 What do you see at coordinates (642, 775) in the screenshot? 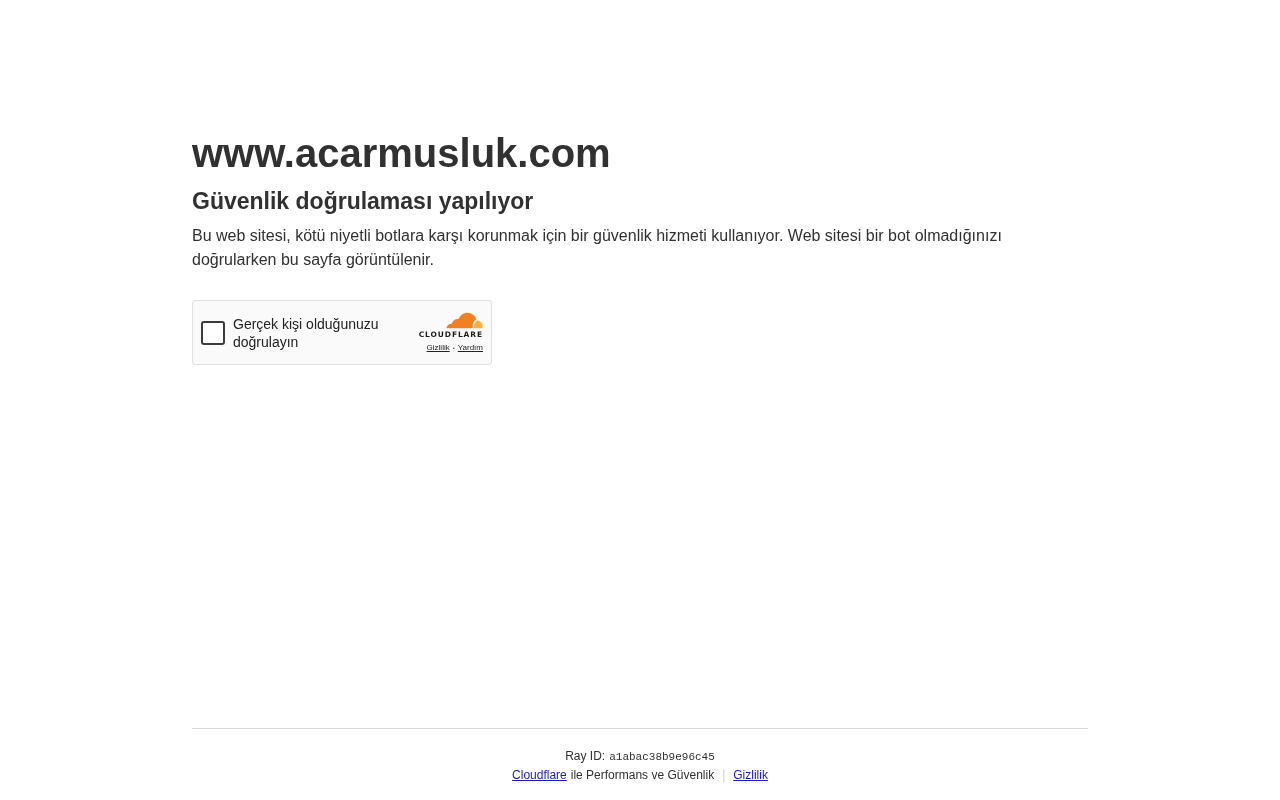
I see `performance-text: ile Performans ve Güvenlik` at bounding box center [642, 775].